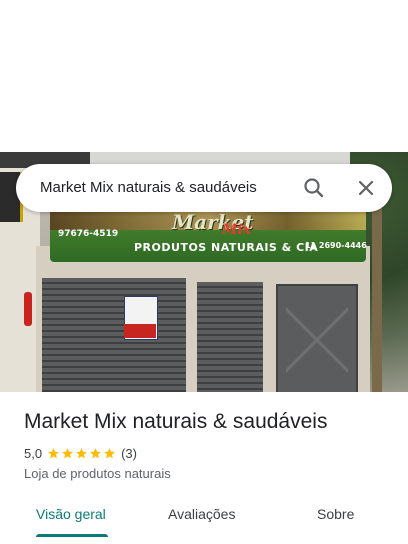 This screenshot has width=408, height=544. I want to click on tab-reviews: Avaliações, so click(201, 514).